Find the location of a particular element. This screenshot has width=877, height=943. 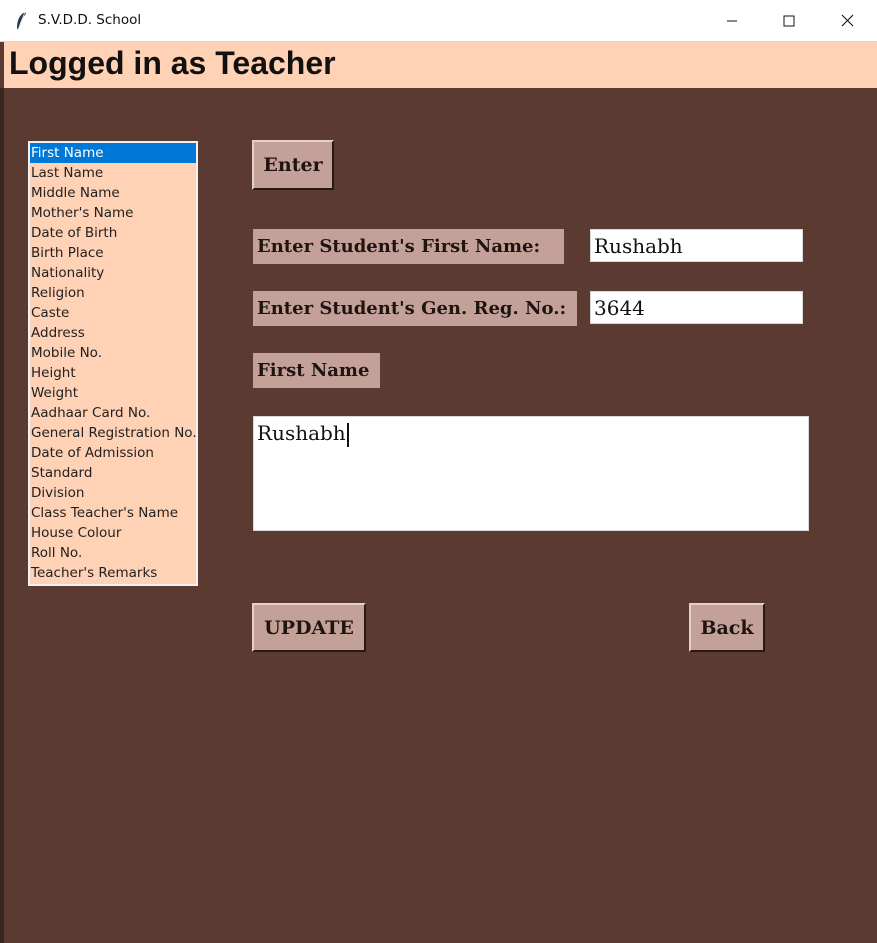

feather-icon is located at coordinates (21, 21).